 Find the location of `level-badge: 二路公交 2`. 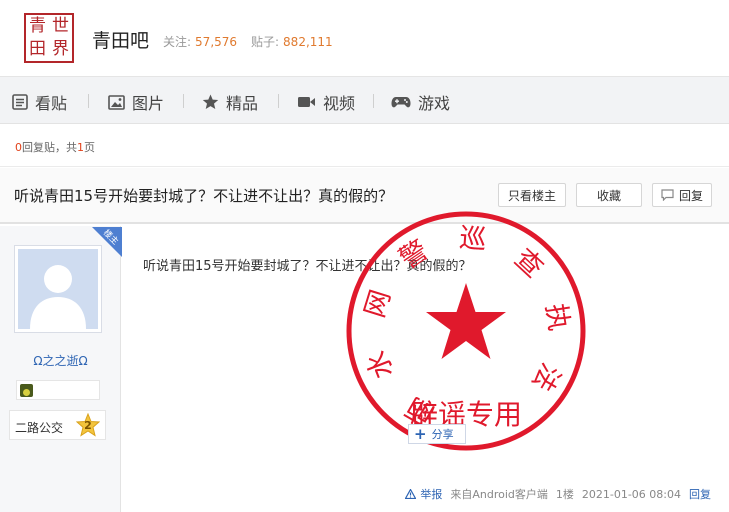

level-badge: 二路公交 2 is located at coordinates (57, 425).